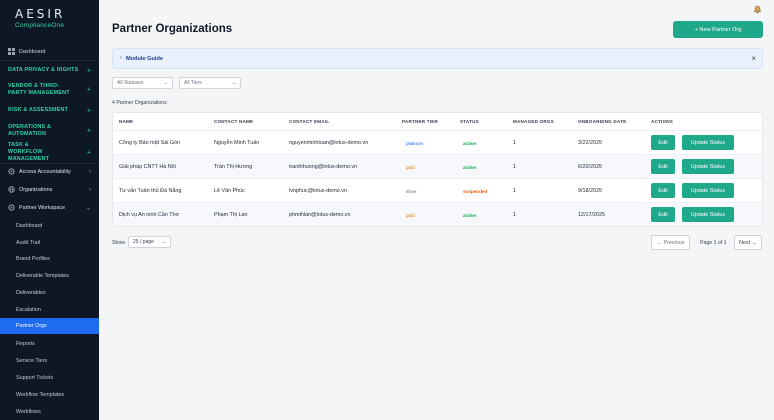  What do you see at coordinates (147, 167) in the screenshot?
I see `org-name: Giải pháp CNTT Hà Nội` at bounding box center [147, 167].